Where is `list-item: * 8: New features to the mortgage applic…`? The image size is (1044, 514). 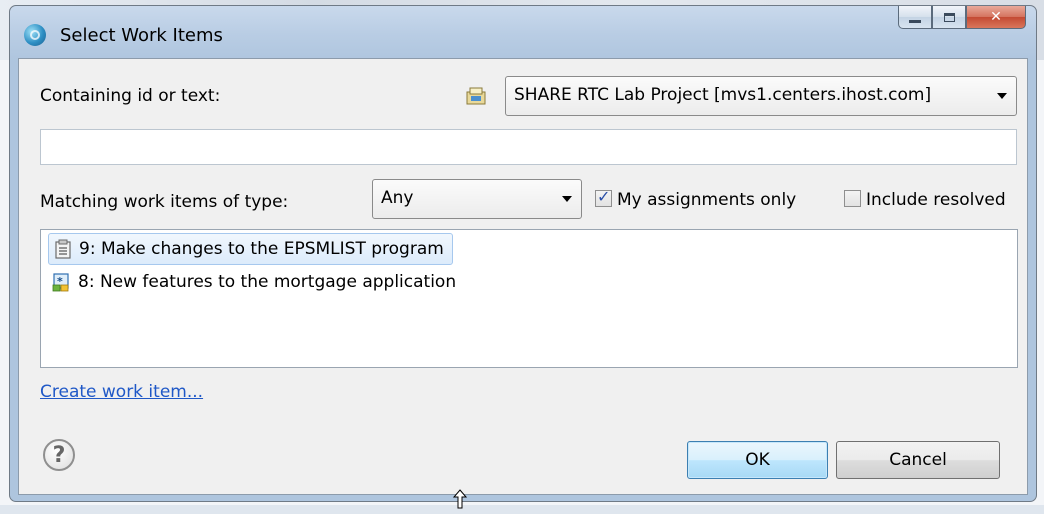 list-item: * 8: New features to the mortgage applic… is located at coordinates (252, 282).